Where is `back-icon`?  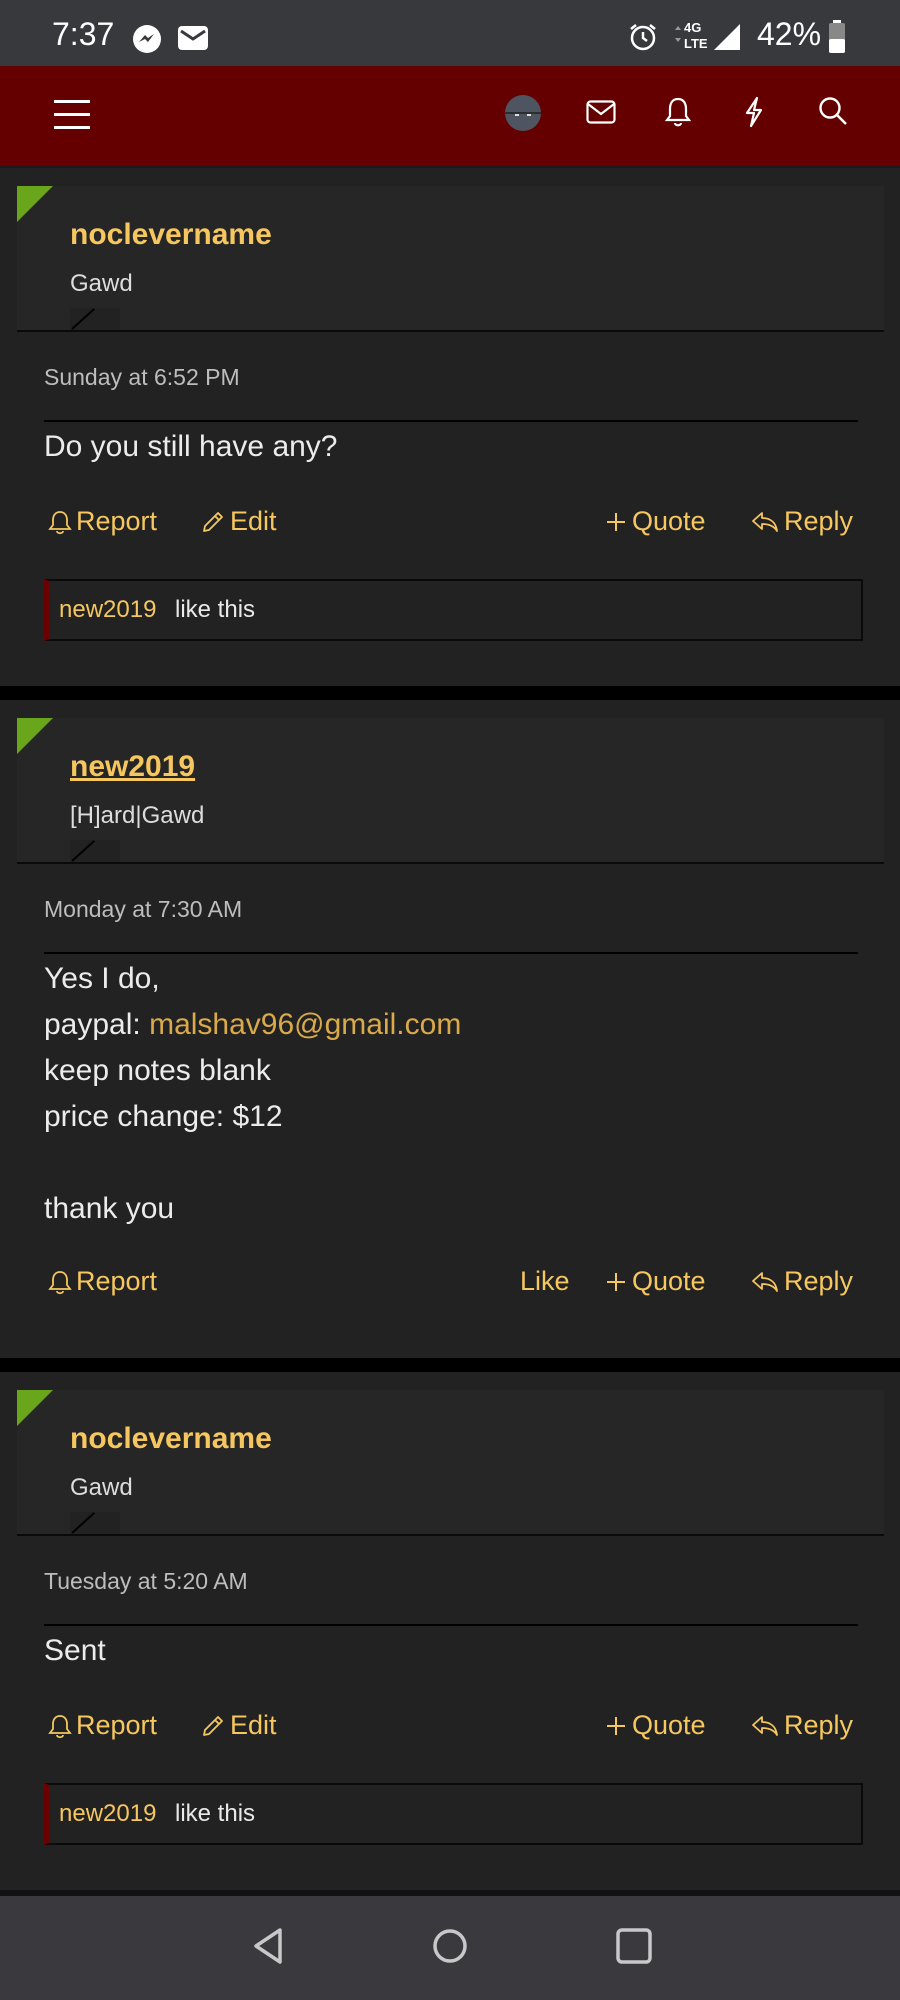
back-icon is located at coordinates (268, 1946).